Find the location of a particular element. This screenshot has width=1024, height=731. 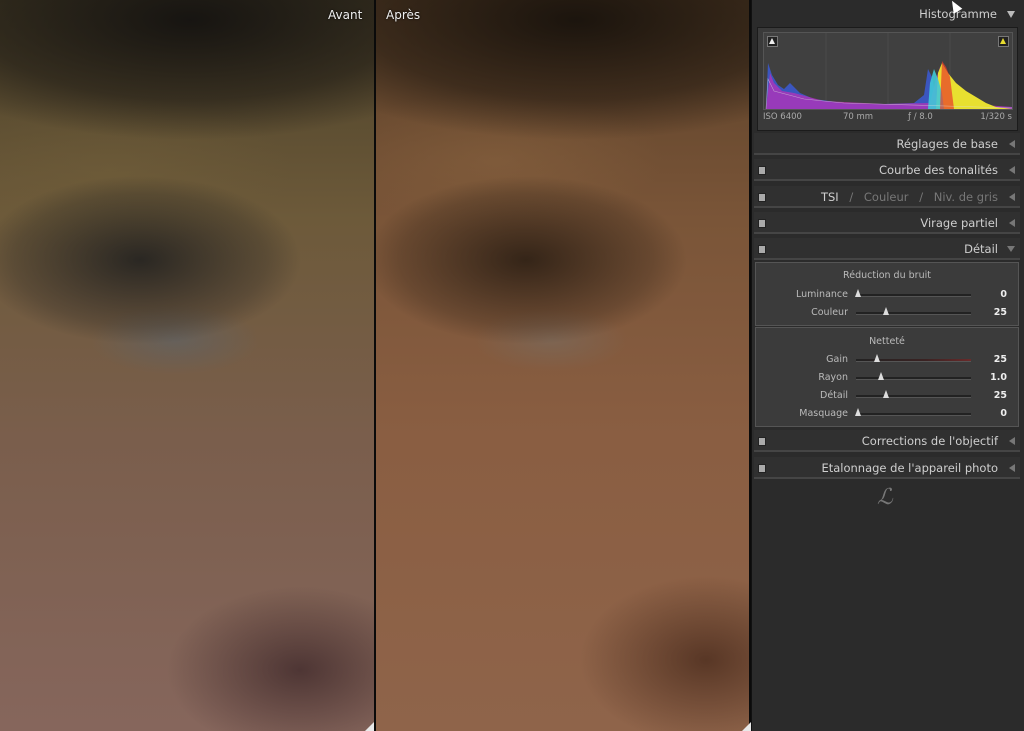

section-camera-title: Etalonnage de l'appareil photo is located at coordinates (909, 468).